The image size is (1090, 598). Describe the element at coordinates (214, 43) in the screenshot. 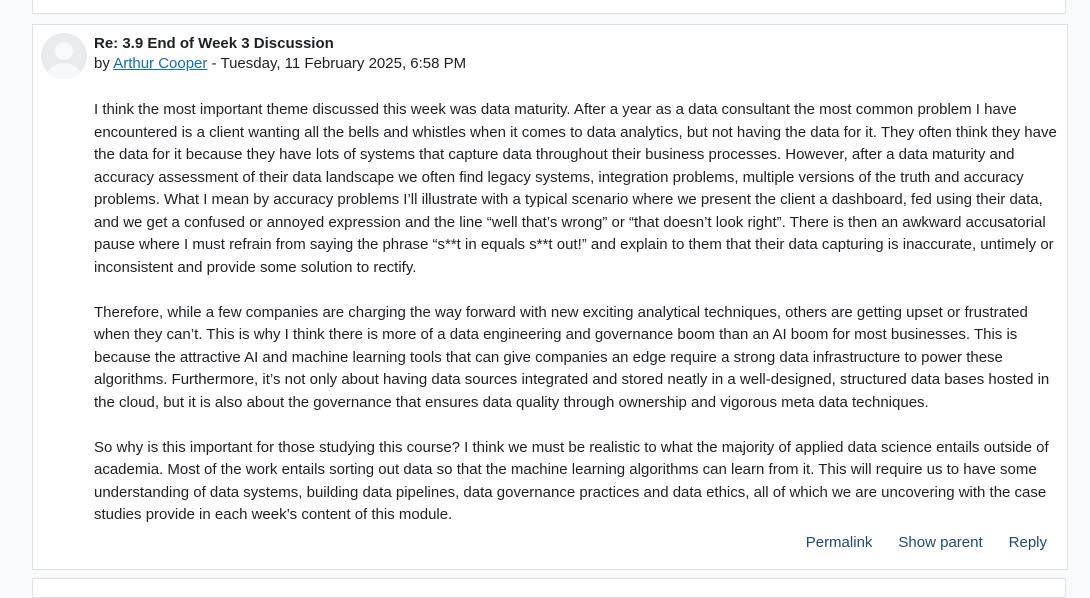

I see `post-subject: Re: 3.9 End of Week 3 Discussion` at that location.